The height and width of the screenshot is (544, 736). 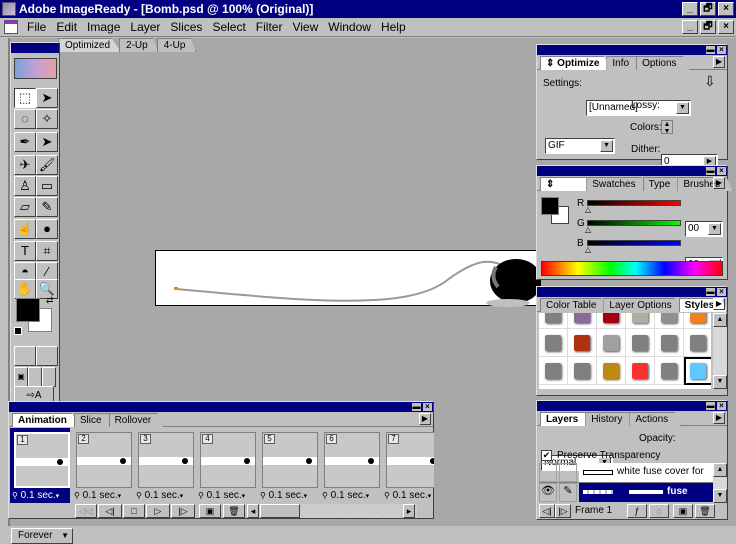 What do you see at coordinates (393, 27) in the screenshot?
I see `menu-help: Help` at bounding box center [393, 27].